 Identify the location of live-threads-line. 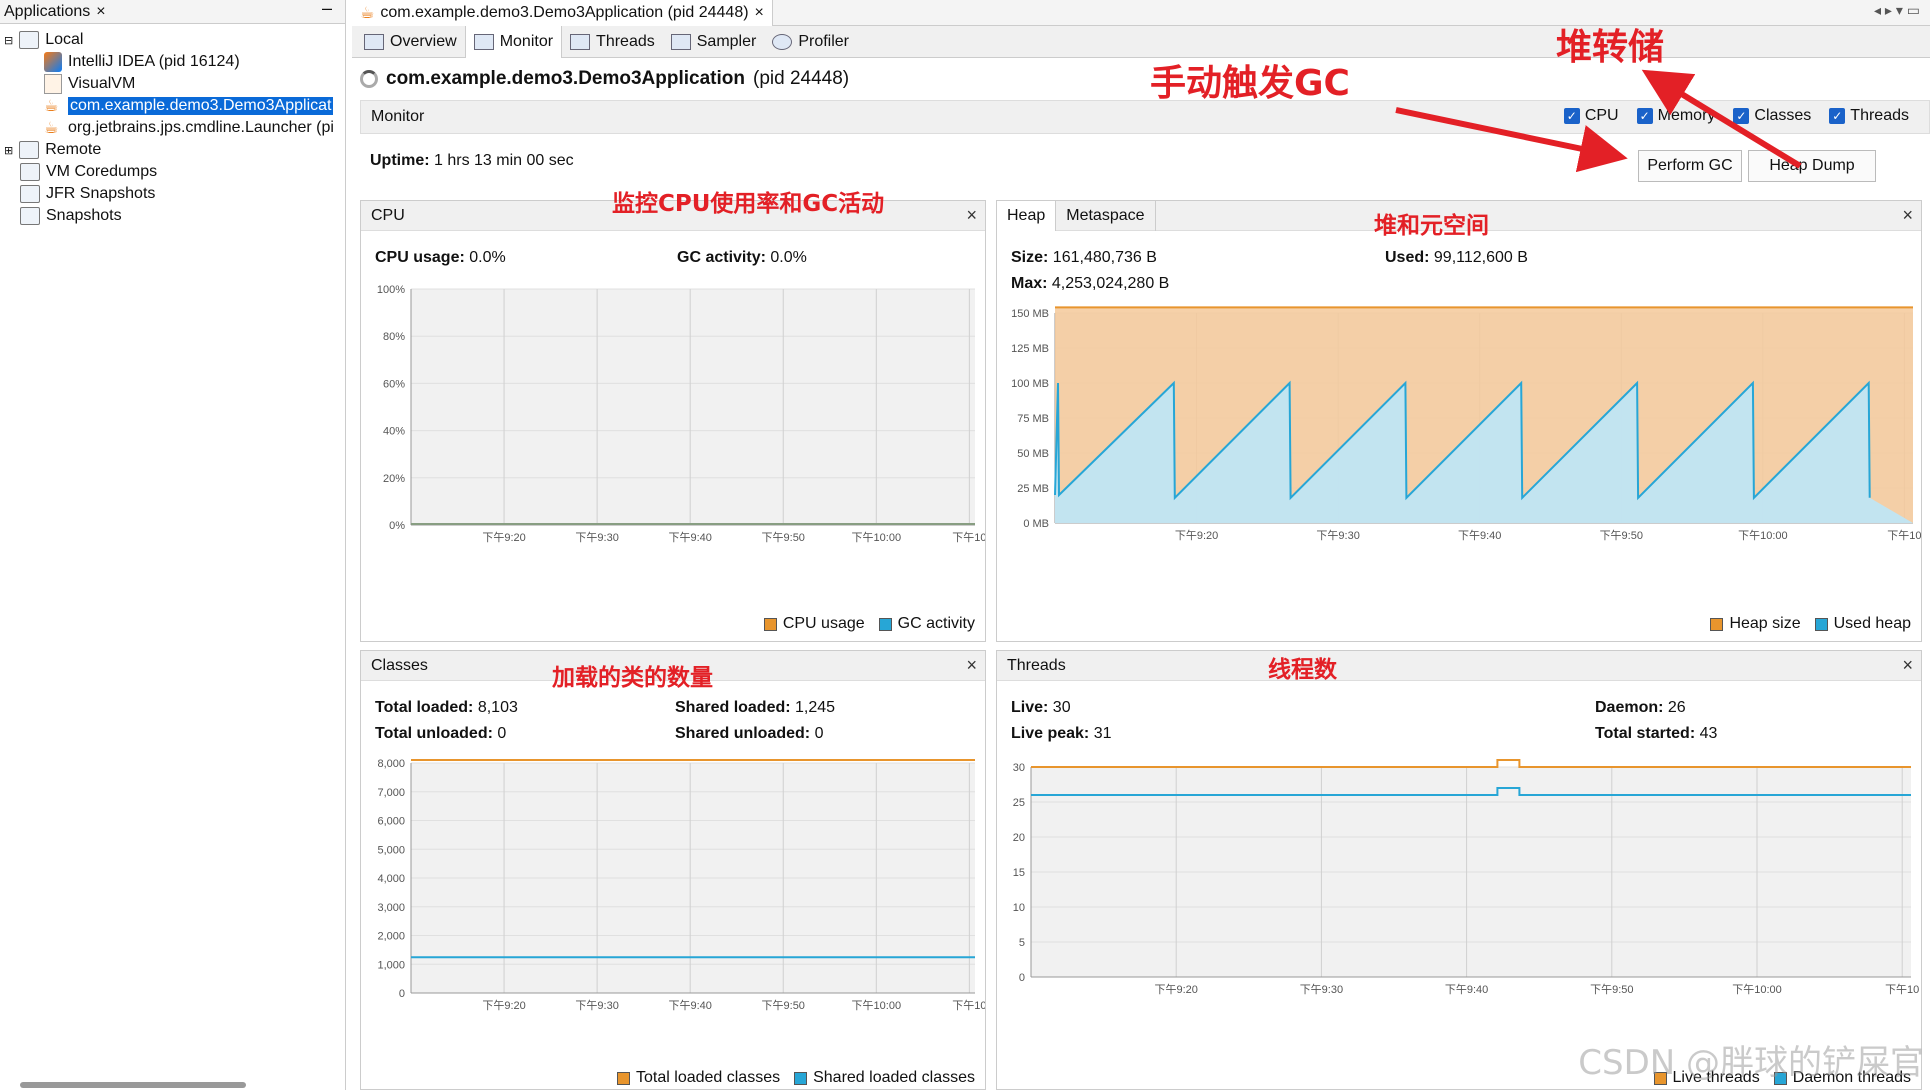
(1471, 763).